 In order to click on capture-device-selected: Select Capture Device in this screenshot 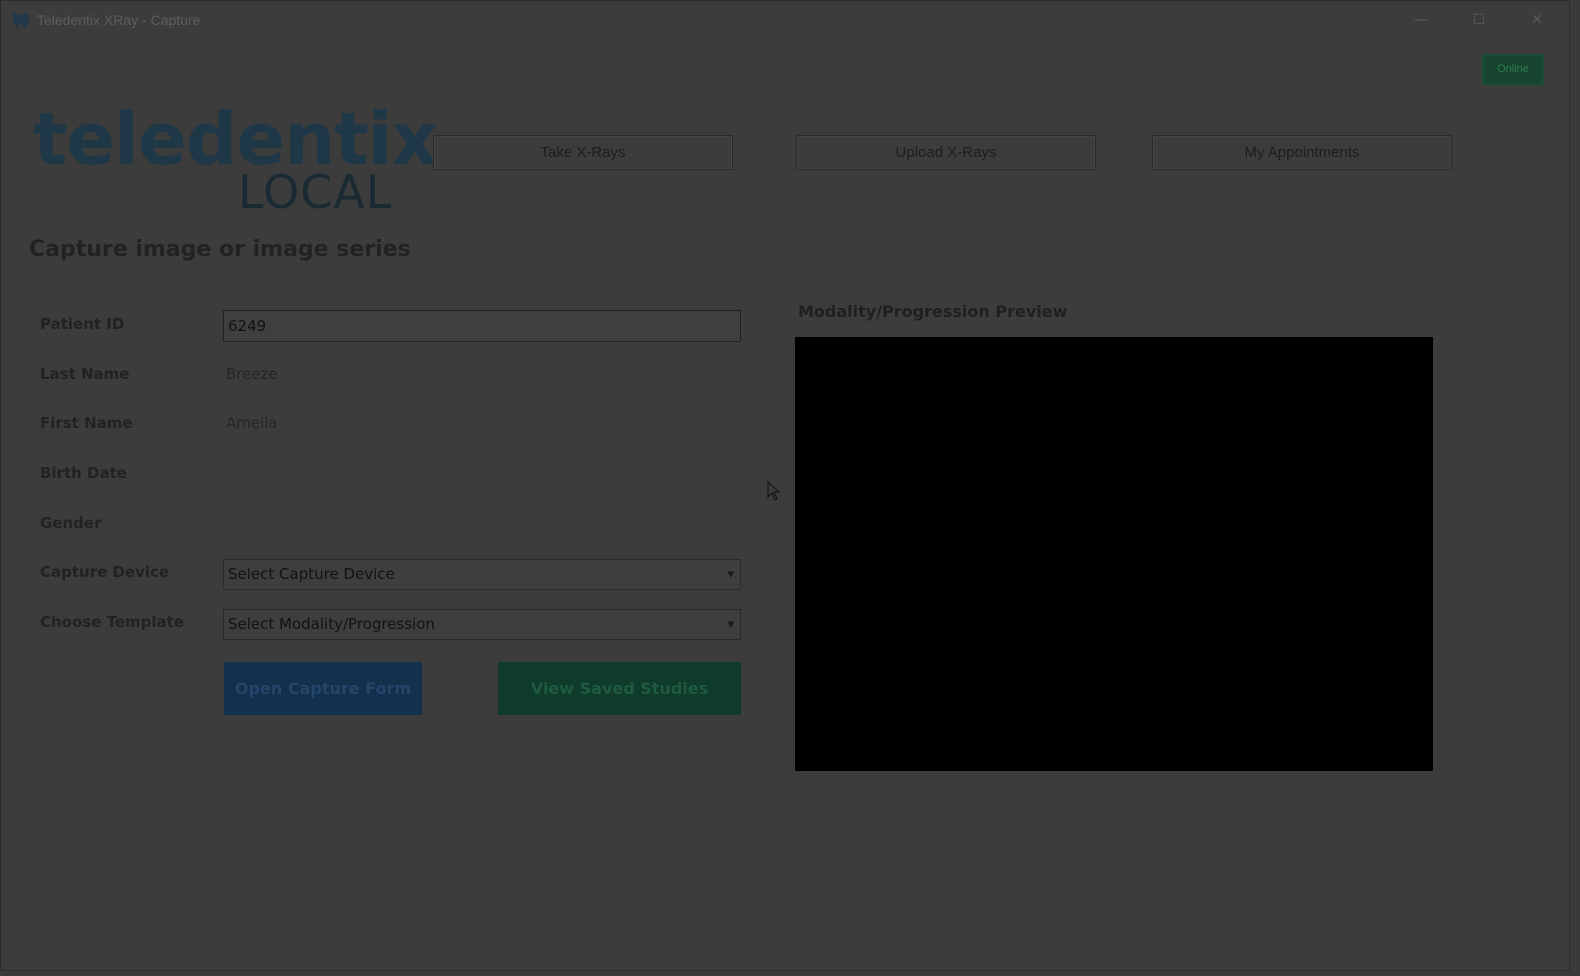, I will do `click(311, 574)`.